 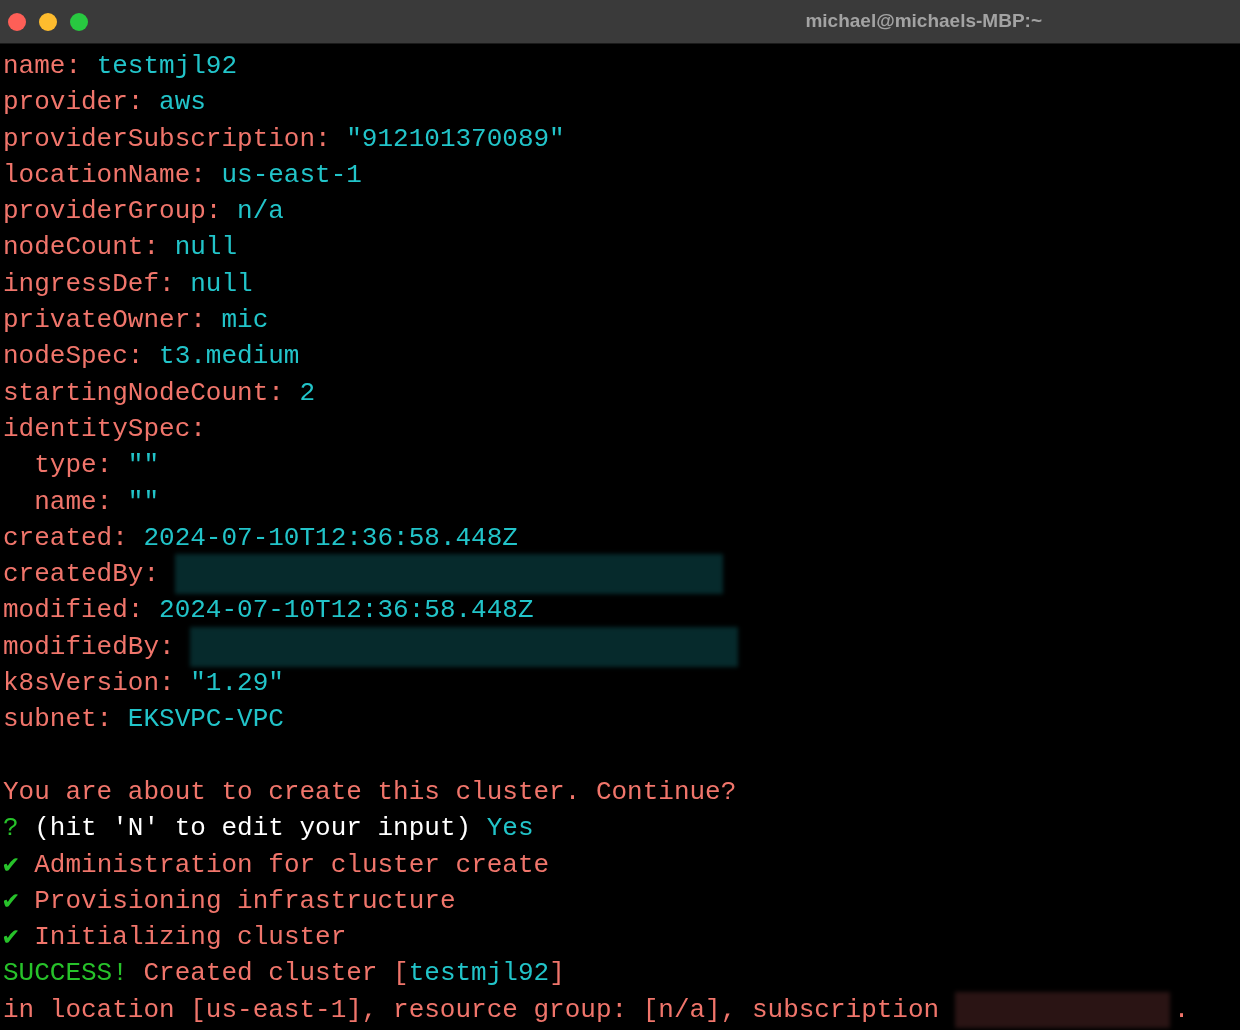 I want to click on field-key: subnet:, so click(x=65, y=719).